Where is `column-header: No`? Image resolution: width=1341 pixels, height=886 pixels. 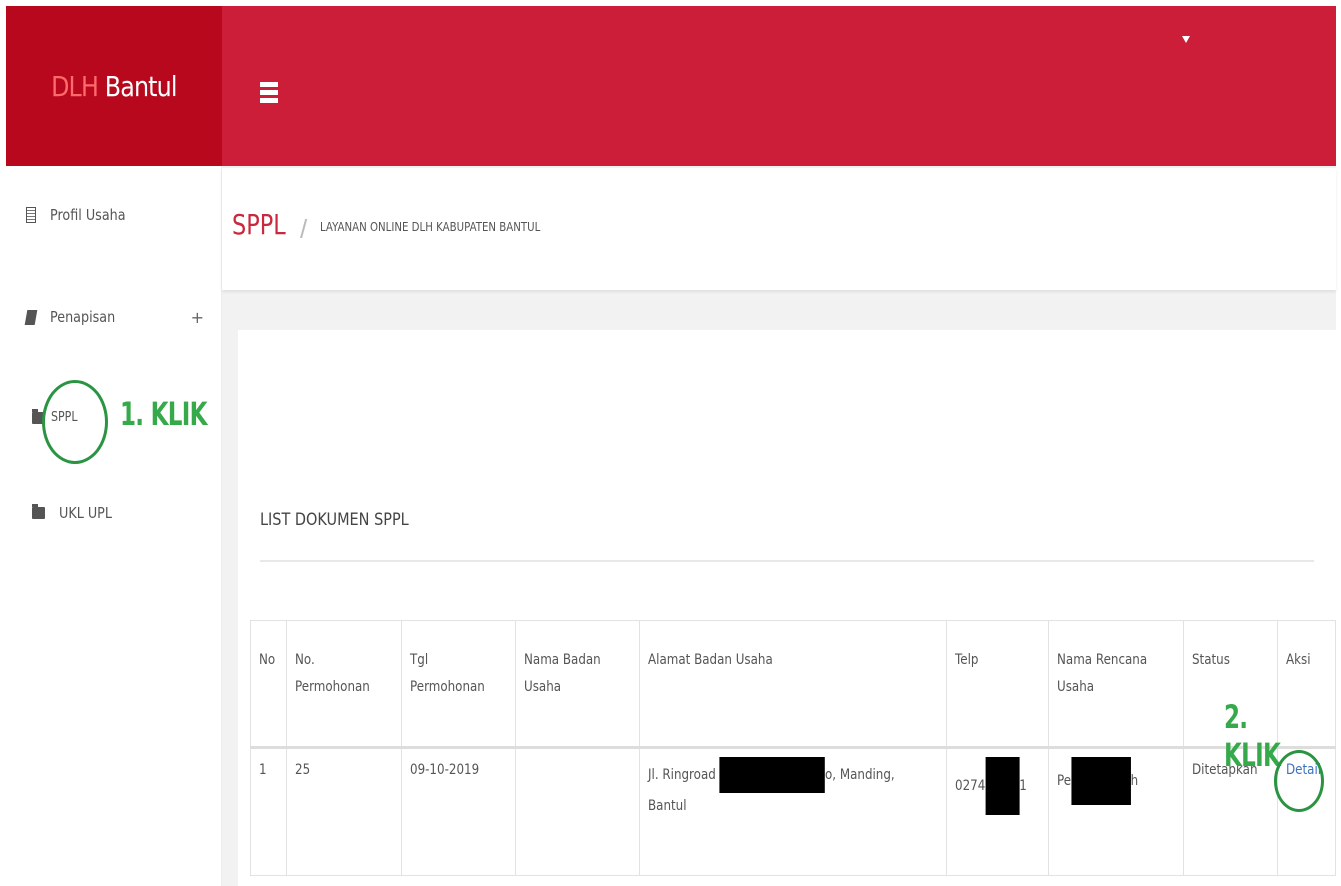
column-header: No is located at coordinates (268, 684).